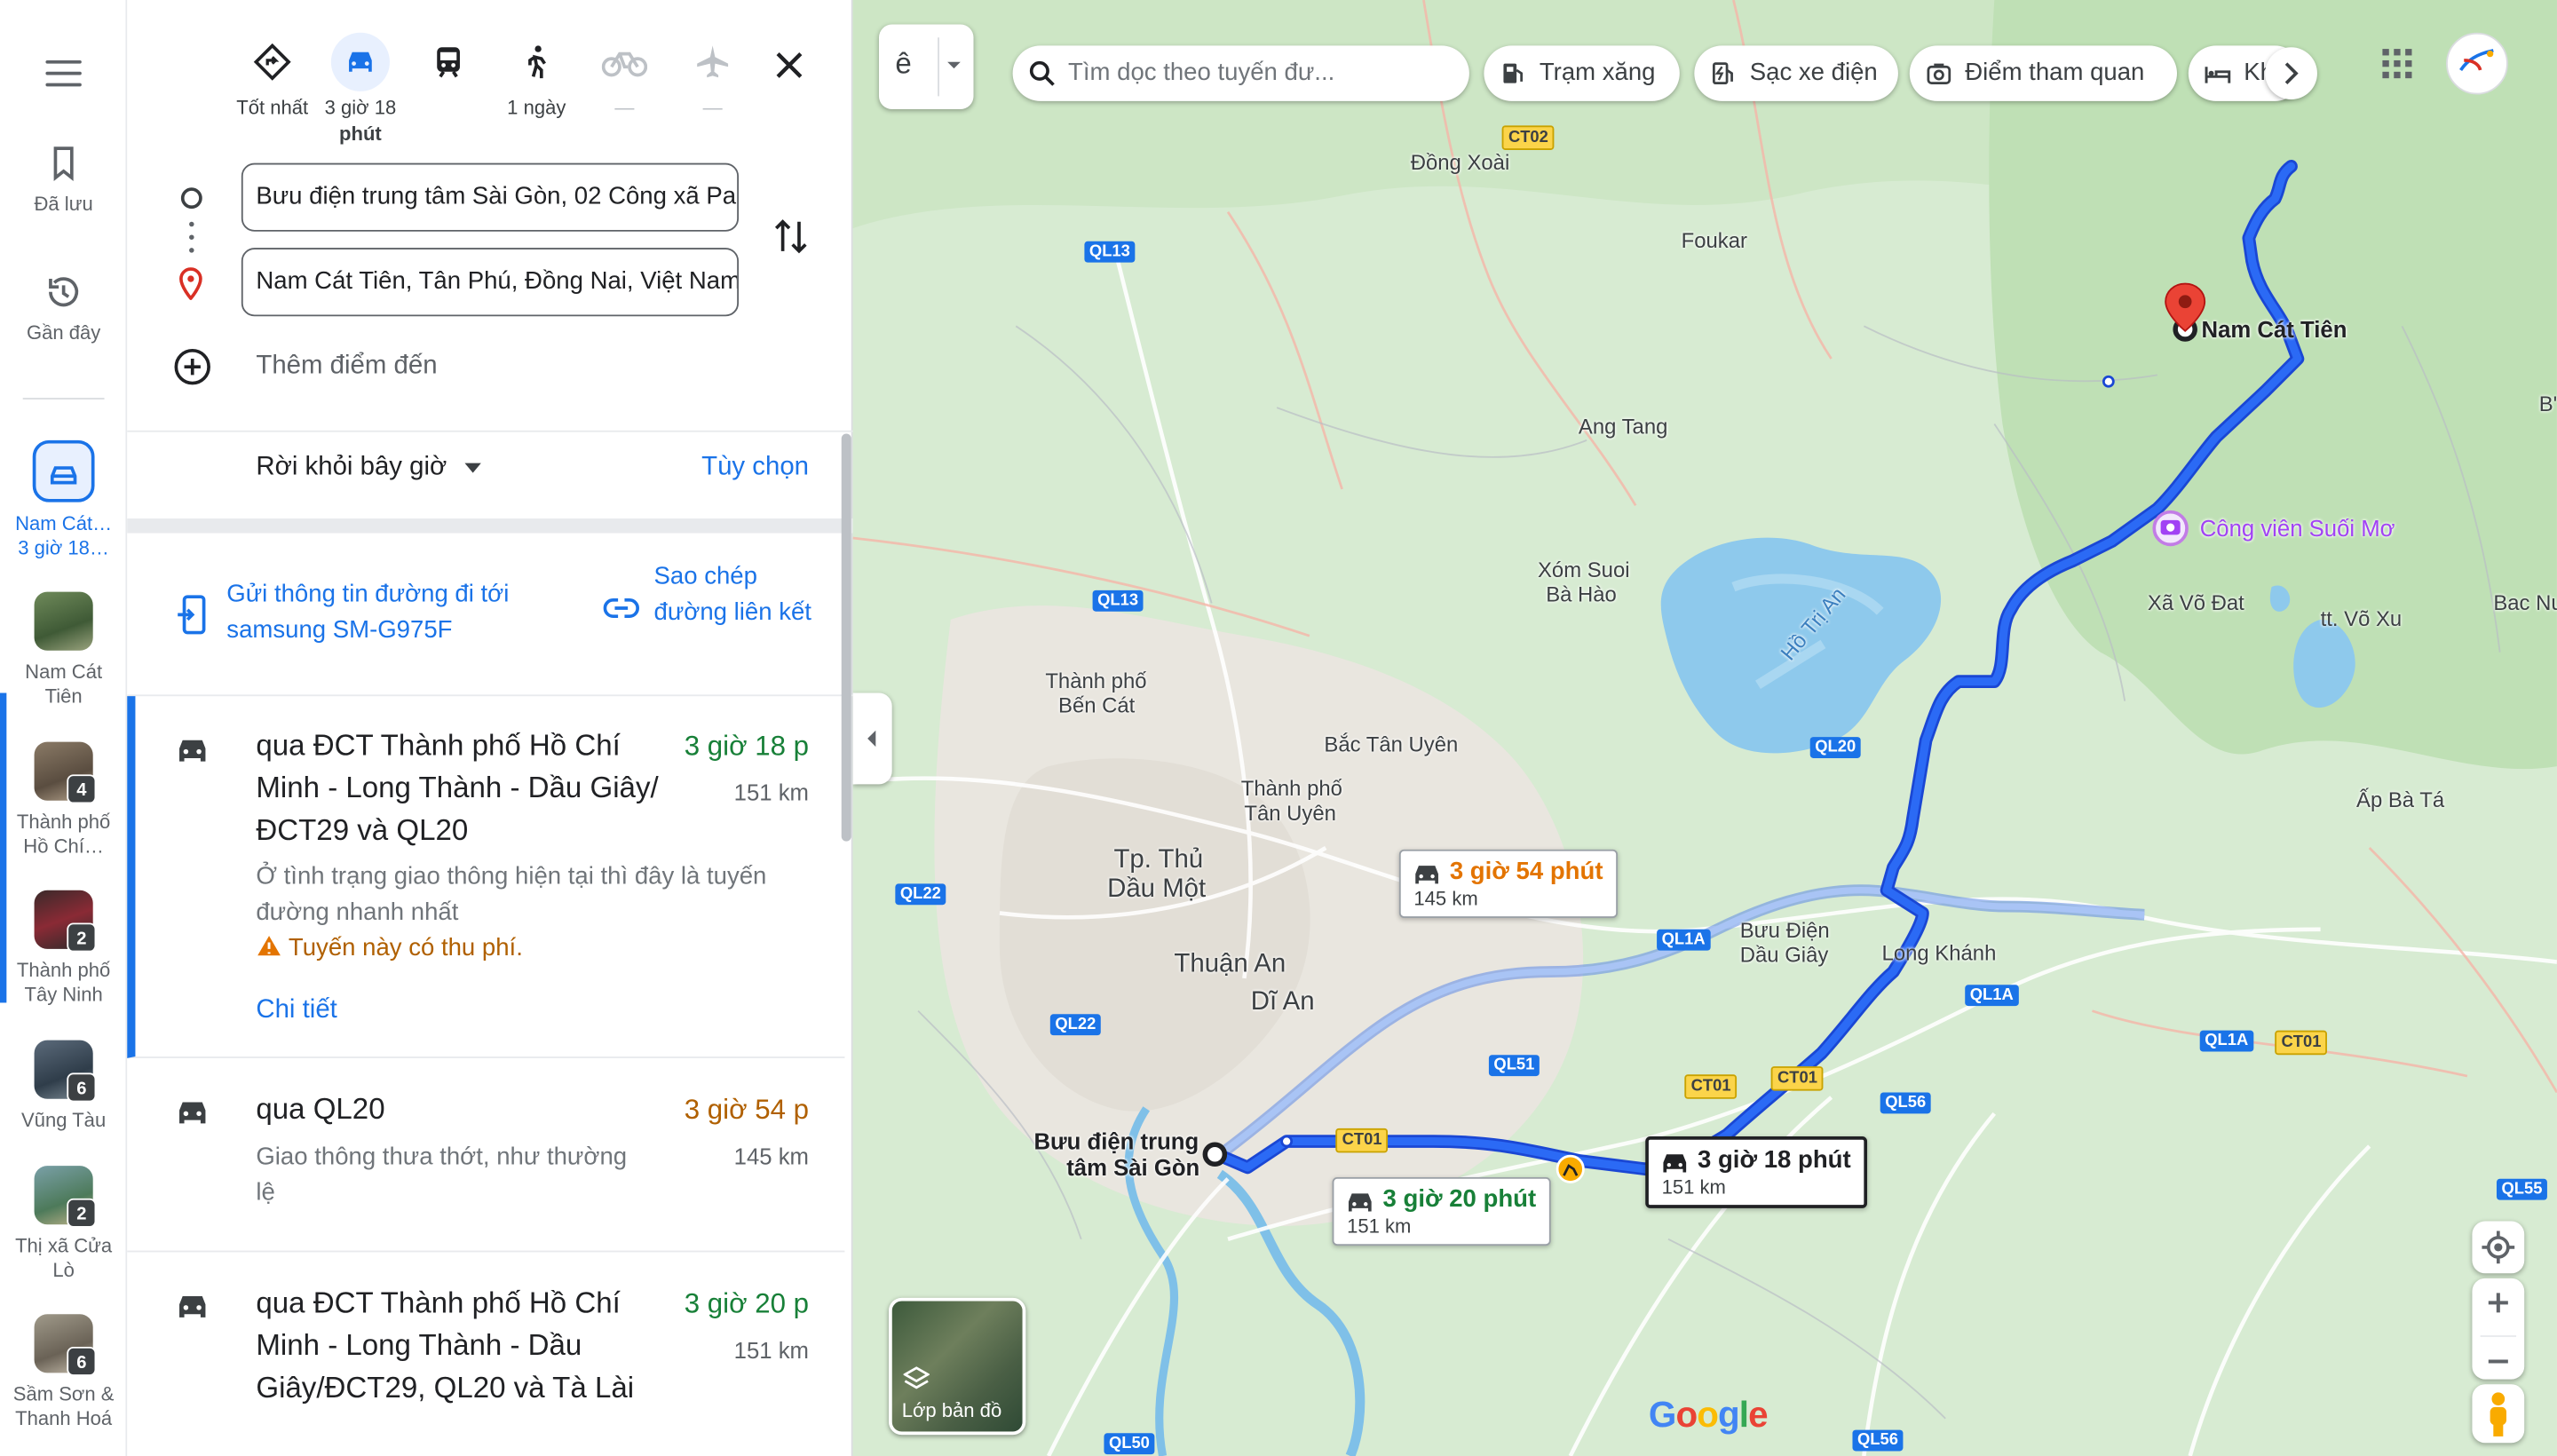  Describe the element at coordinates (2297, 529) in the screenshot. I see `poi-label: Công viên Suối Mơ` at that location.